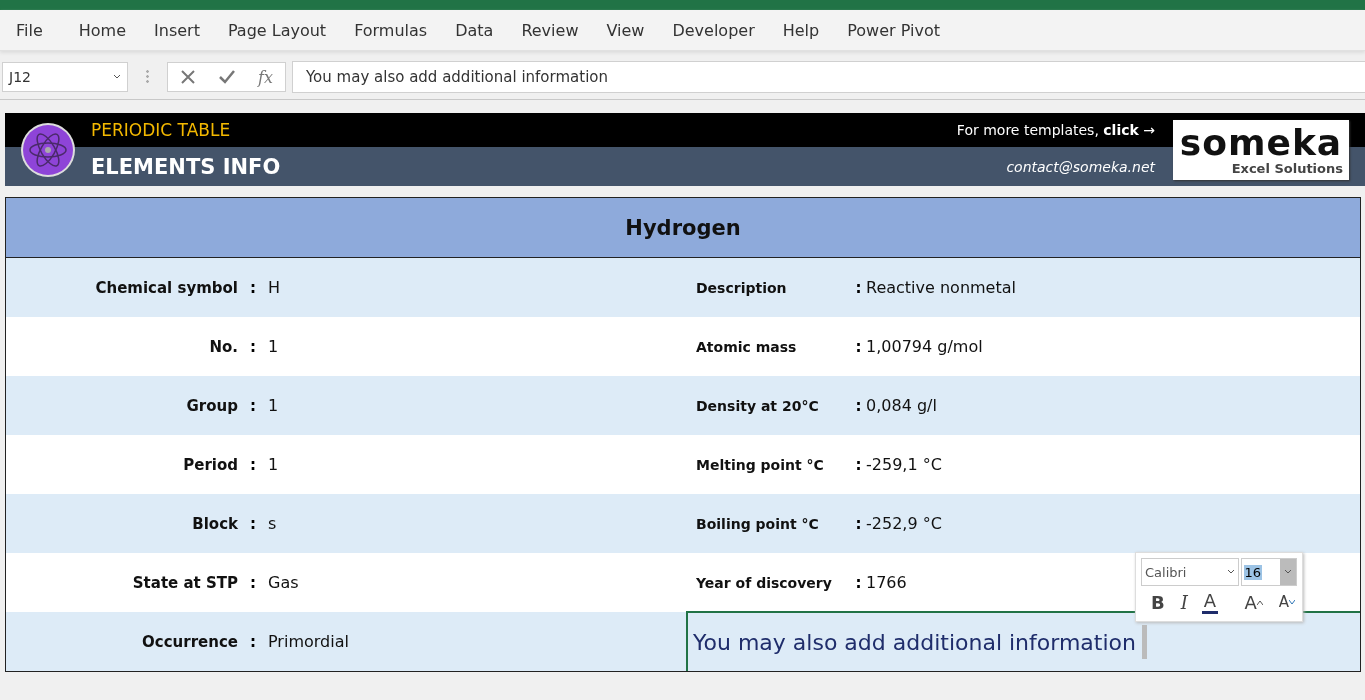 Image resolution: width=1365 pixels, height=700 pixels. What do you see at coordinates (625, 30) in the screenshot?
I see `ribbon-tab: View` at bounding box center [625, 30].